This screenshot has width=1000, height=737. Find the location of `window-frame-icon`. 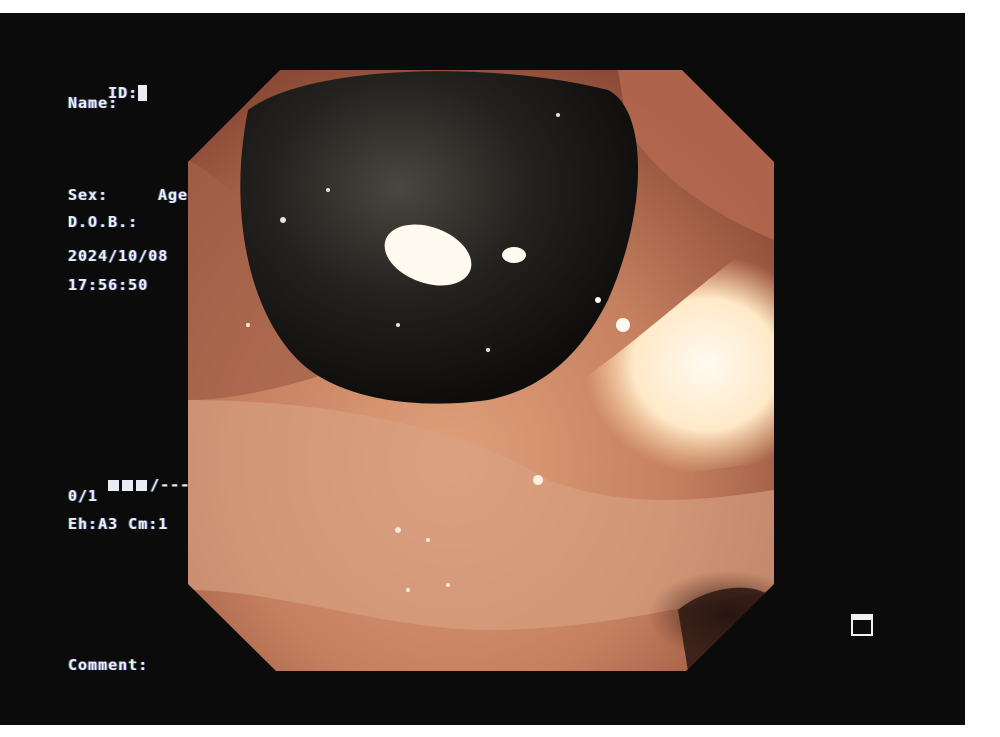

window-frame-icon is located at coordinates (862, 625).